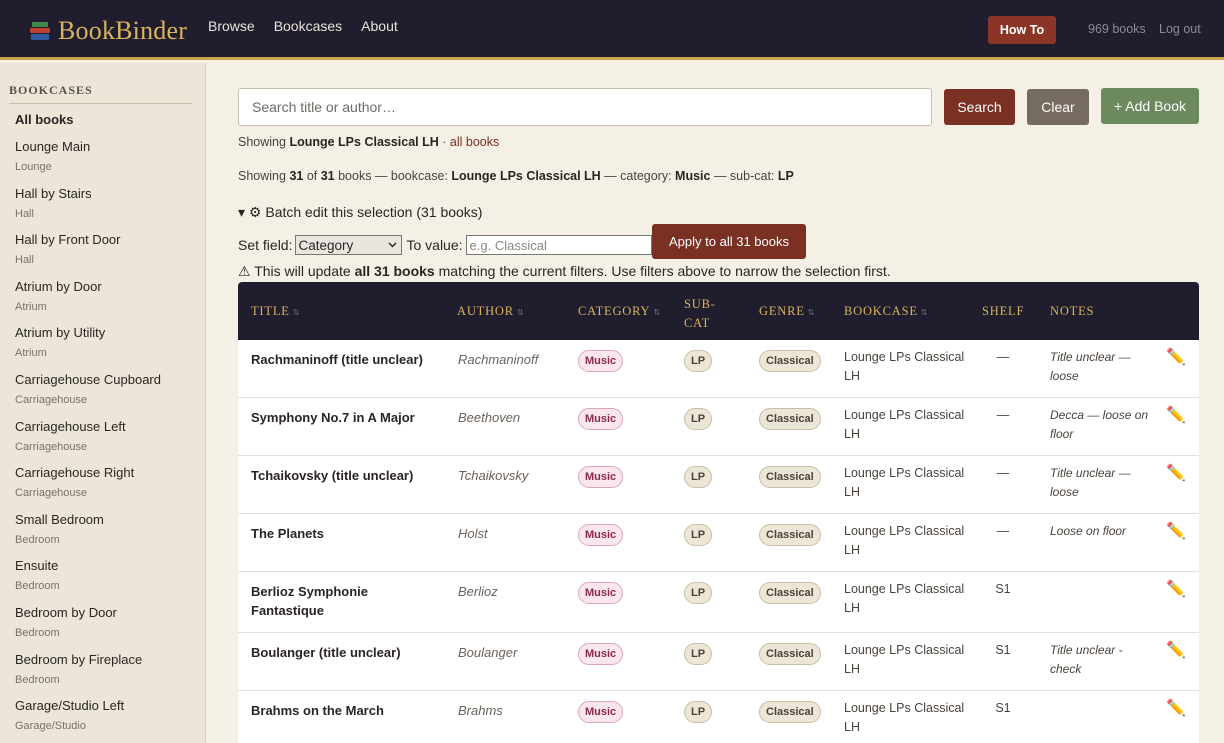 Image resolution: width=1224 pixels, height=743 pixels. What do you see at coordinates (70, 706) in the screenshot?
I see `sidebar-item-label: Garage/Studio Left` at bounding box center [70, 706].